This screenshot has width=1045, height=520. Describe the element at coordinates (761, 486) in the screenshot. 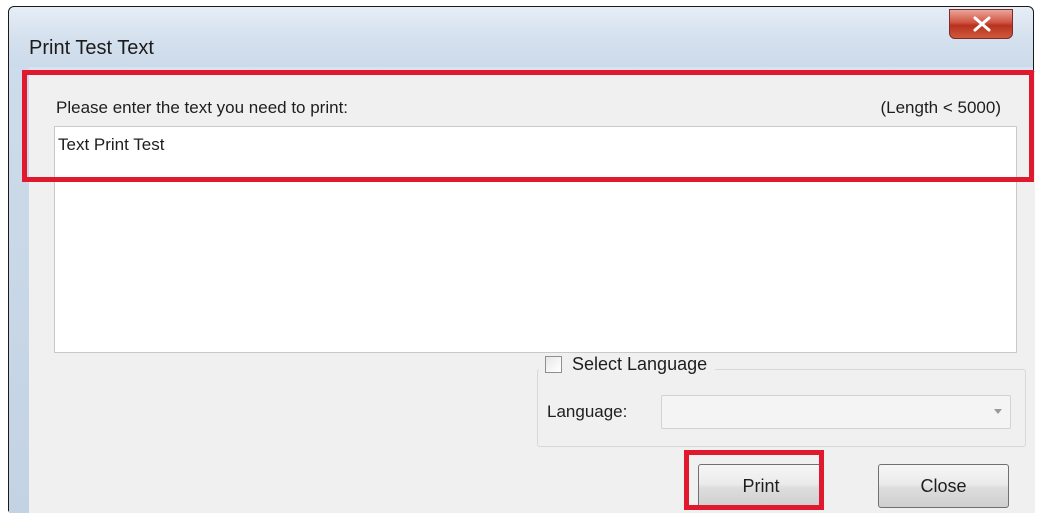

I see `print-button: Print` at that location.